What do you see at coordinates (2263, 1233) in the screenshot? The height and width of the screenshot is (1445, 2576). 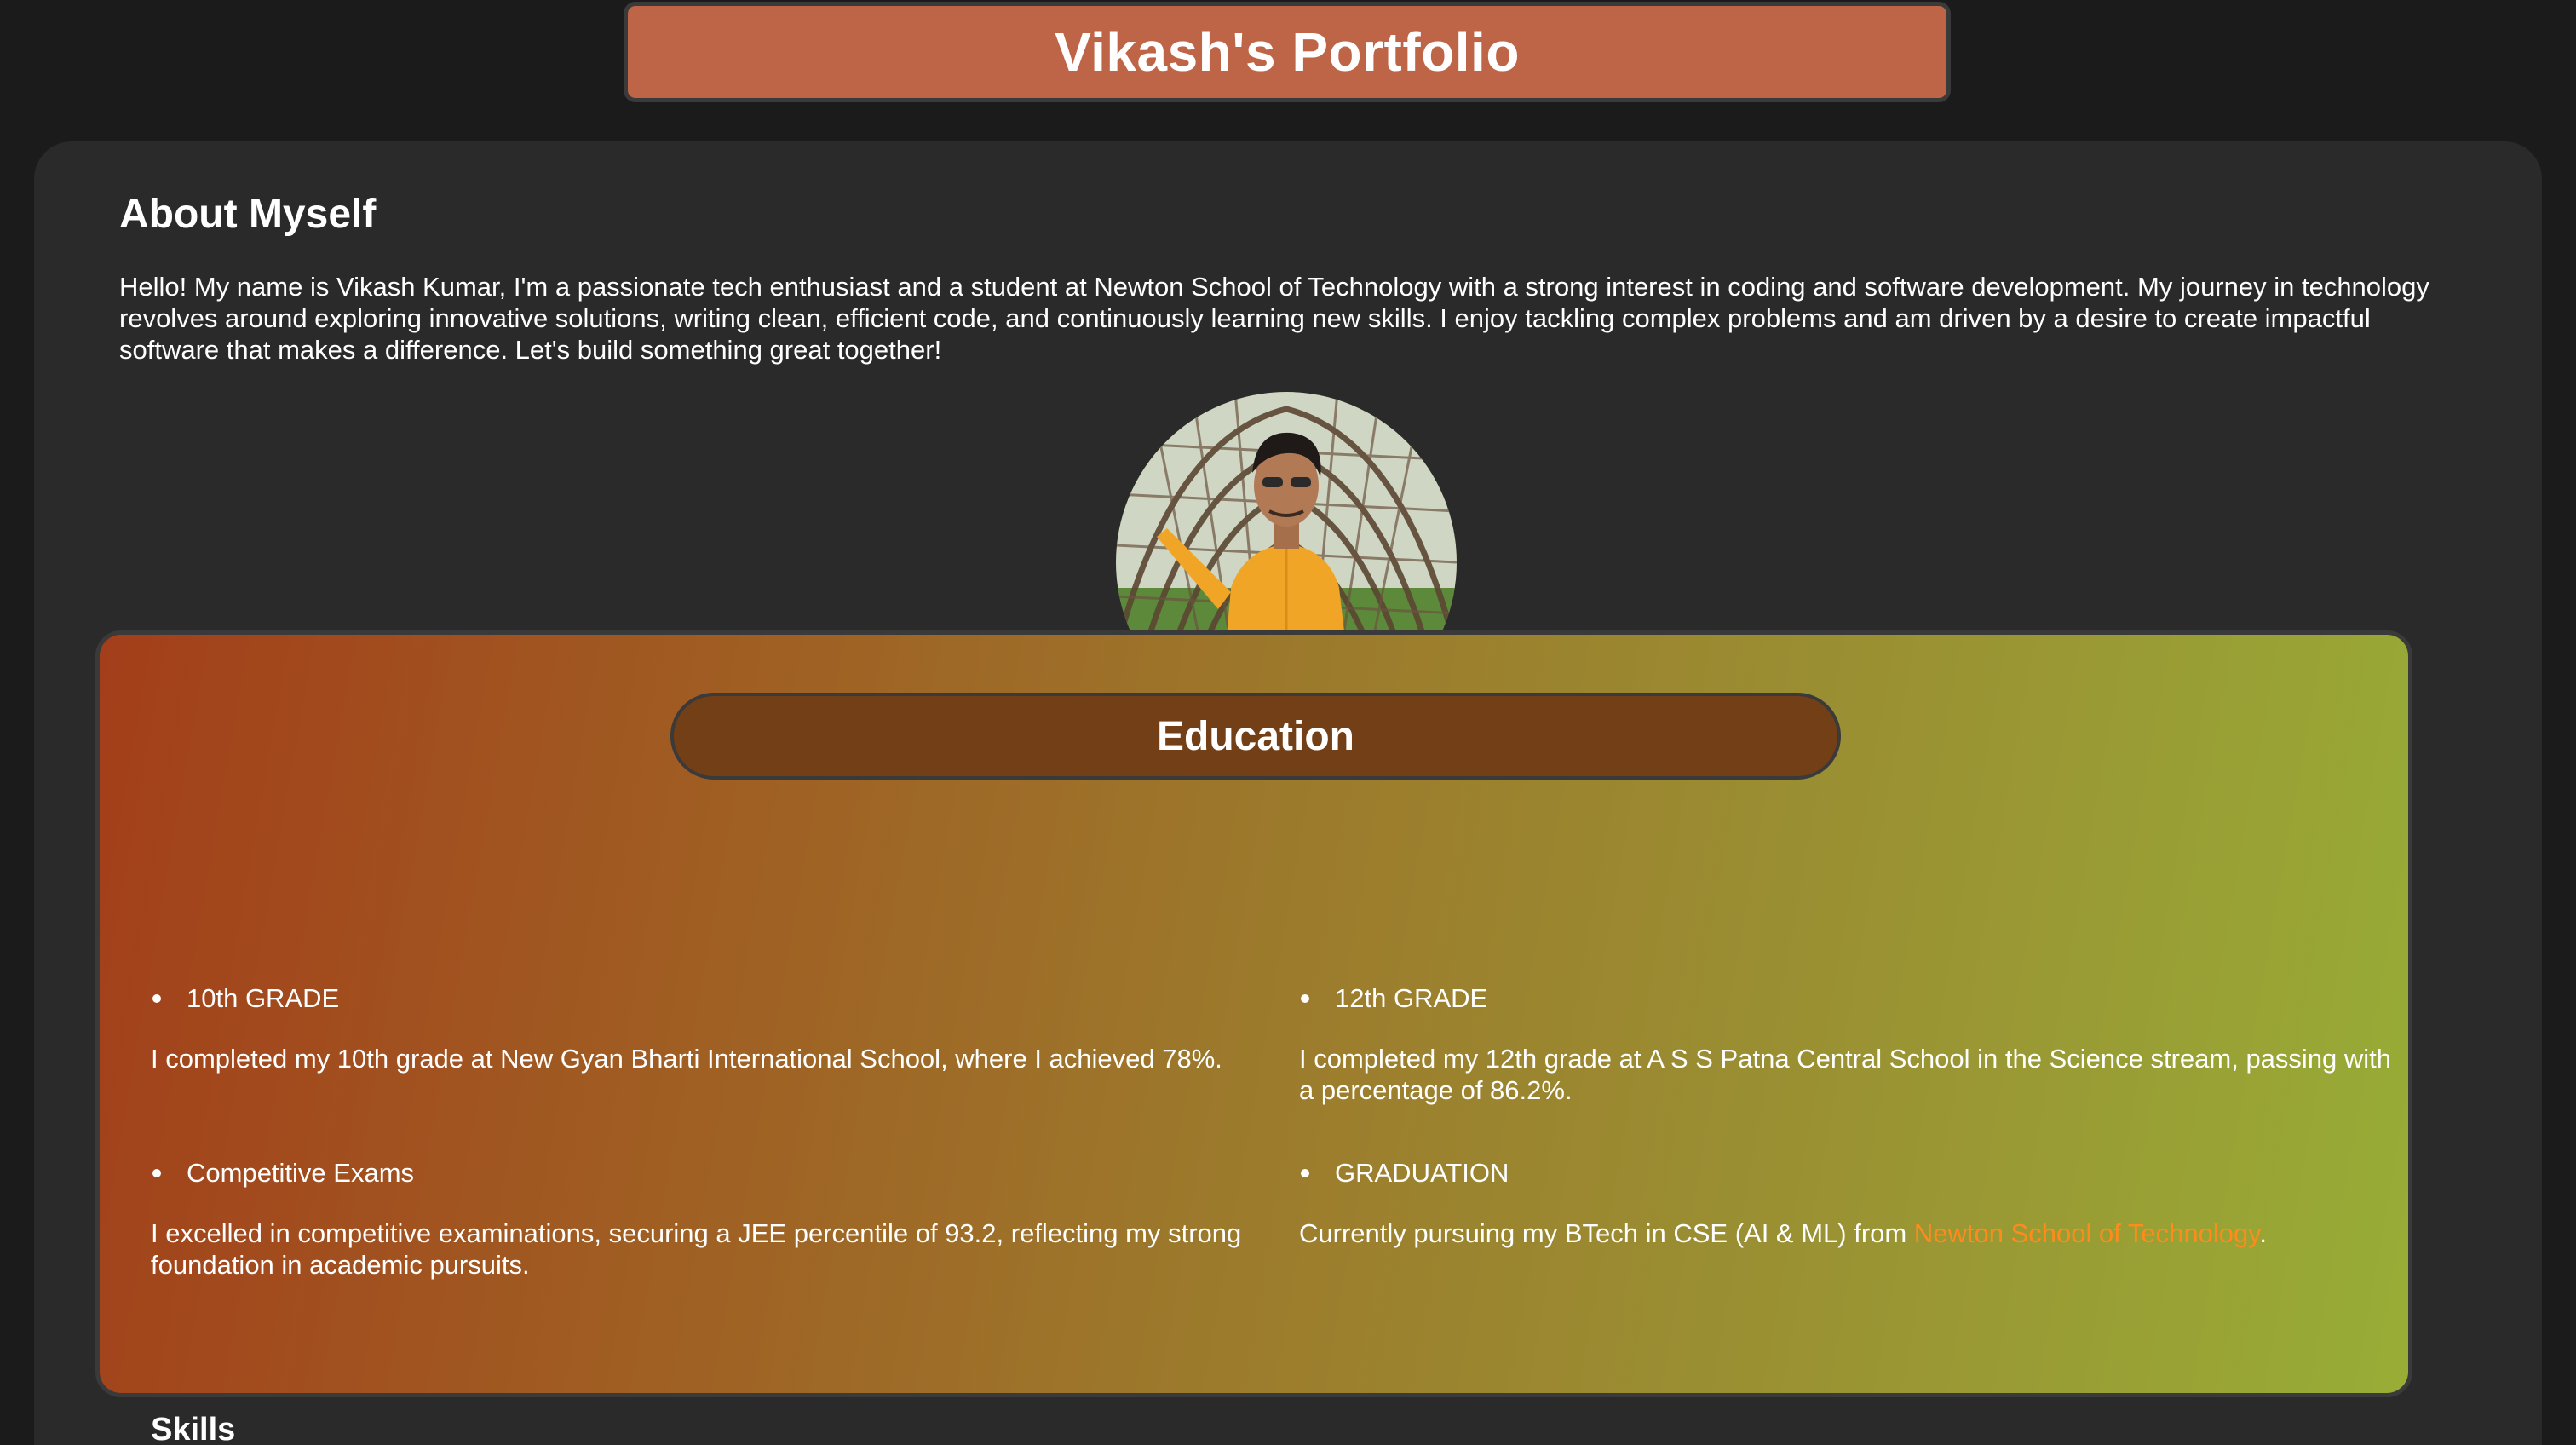 I see `graduation-text-after: .` at bounding box center [2263, 1233].